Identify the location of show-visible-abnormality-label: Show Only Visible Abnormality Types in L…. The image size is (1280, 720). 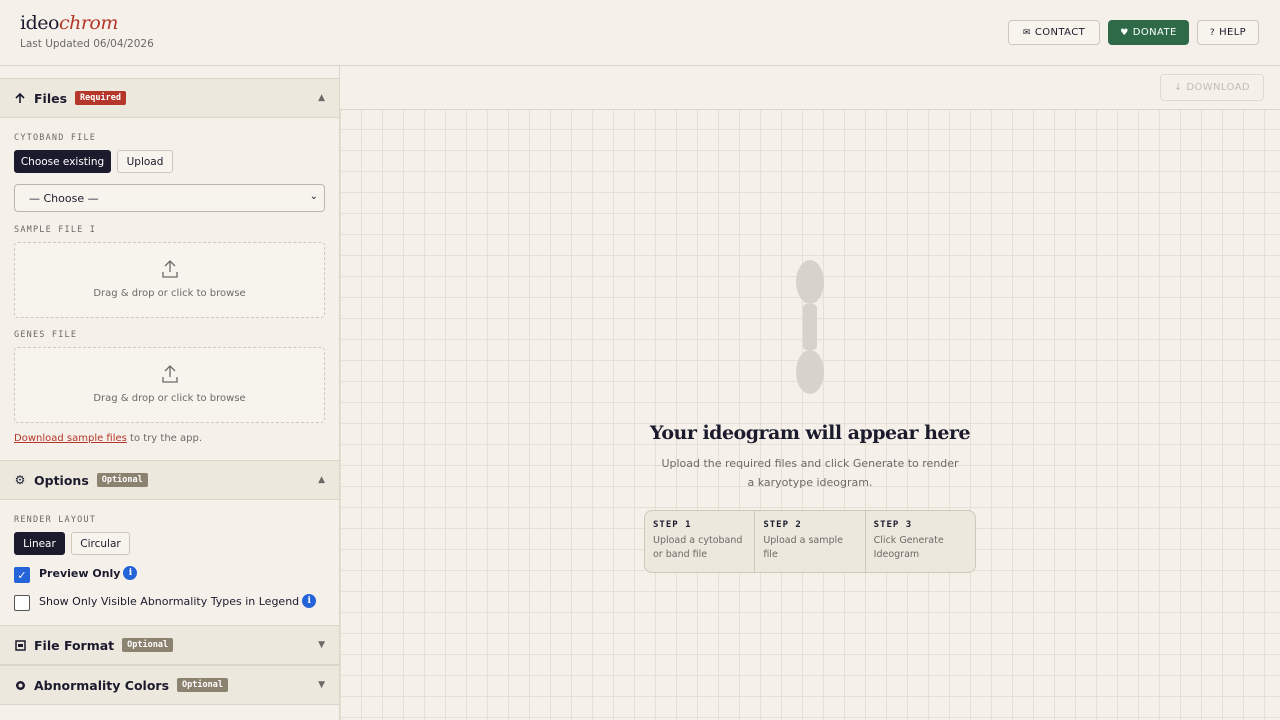
(178, 601).